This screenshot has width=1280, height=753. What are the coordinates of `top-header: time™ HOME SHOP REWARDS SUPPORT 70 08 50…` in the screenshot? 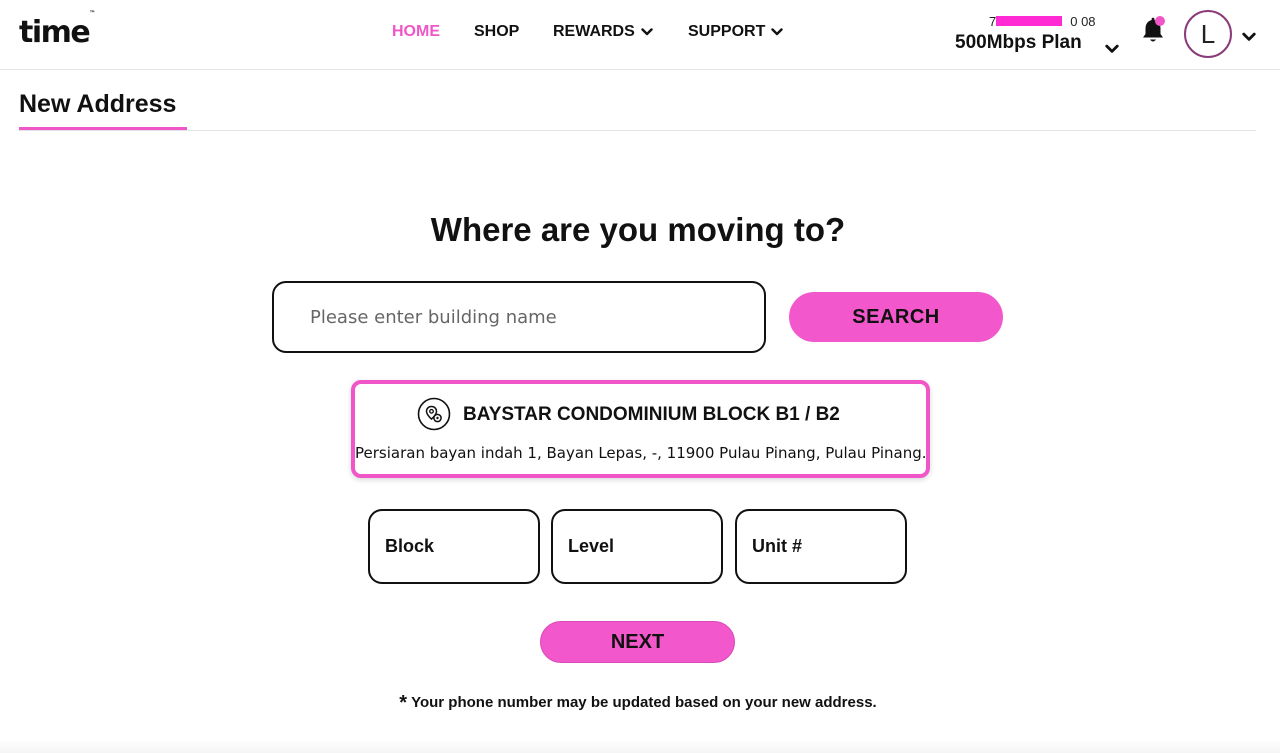 It's located at (640, 35).